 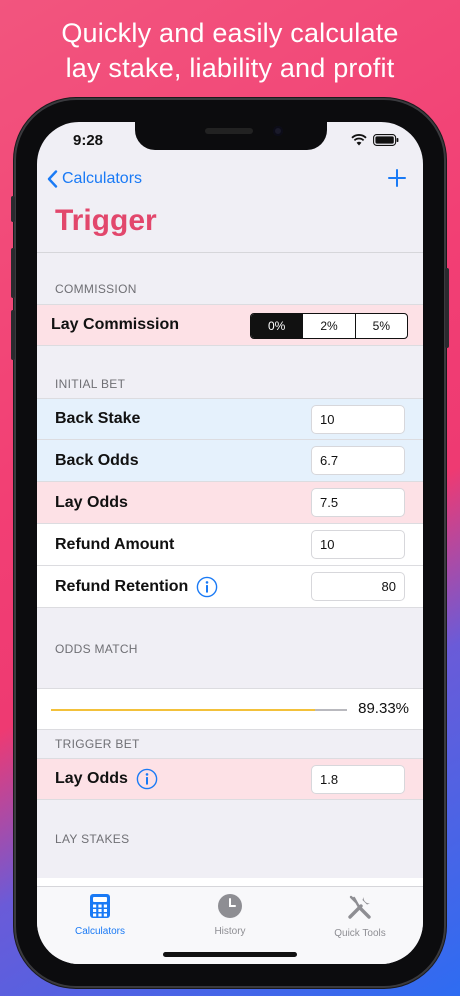 What do you see at coordinates (230, 954) in the screenshot?
I see `home-indicator` at bounding box center [230, 954].